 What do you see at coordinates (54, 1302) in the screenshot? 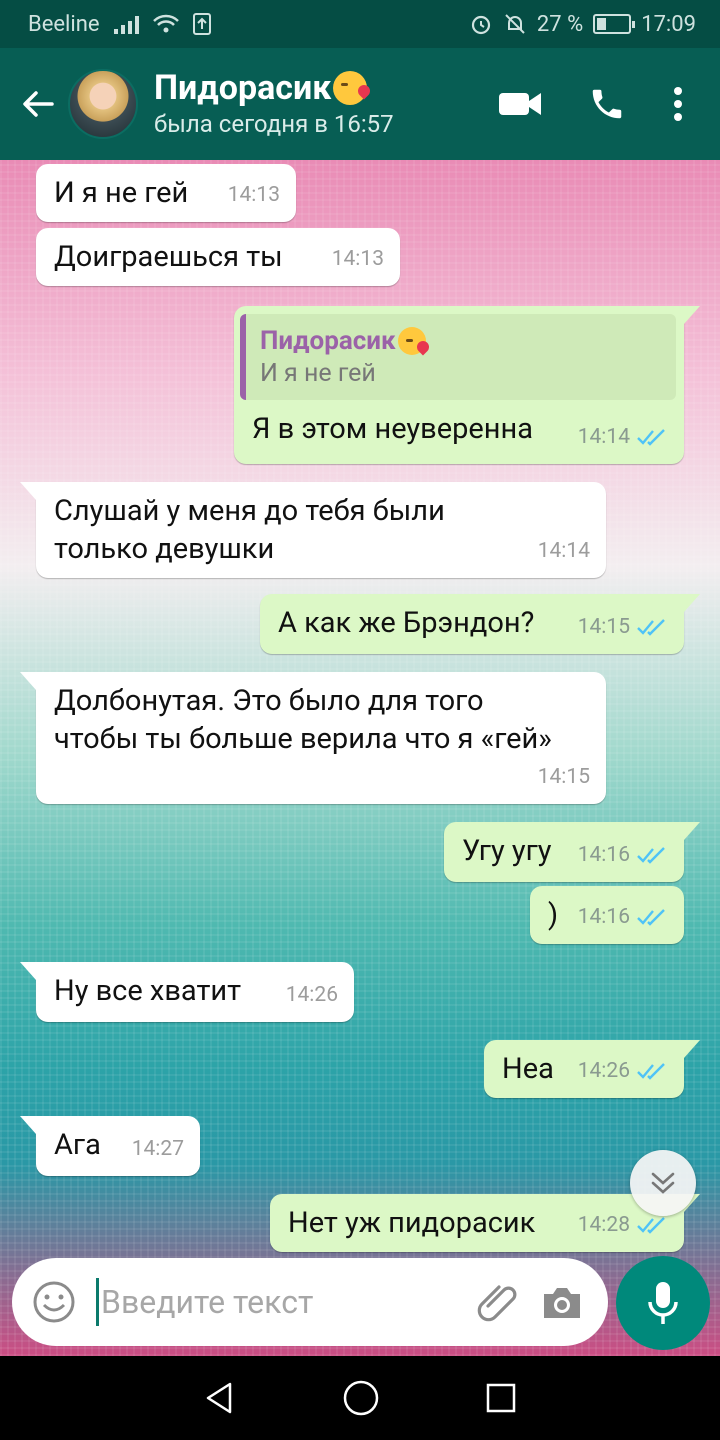
I see `emoji-icon` at bounding box center [54, 1302].